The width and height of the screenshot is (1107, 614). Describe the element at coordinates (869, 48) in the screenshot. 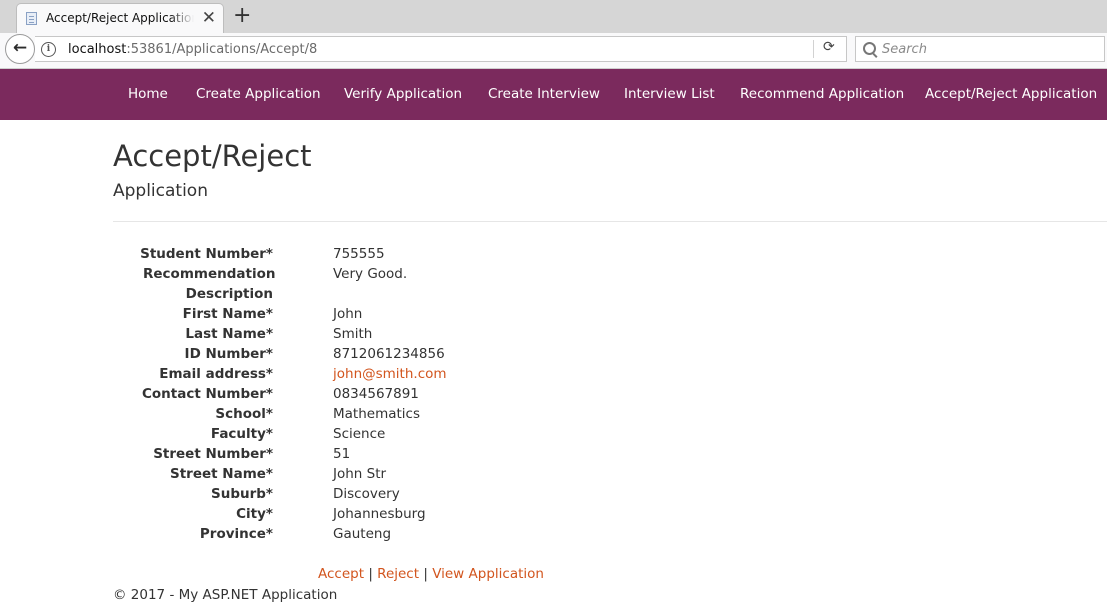

I see `search-icon` at that location.